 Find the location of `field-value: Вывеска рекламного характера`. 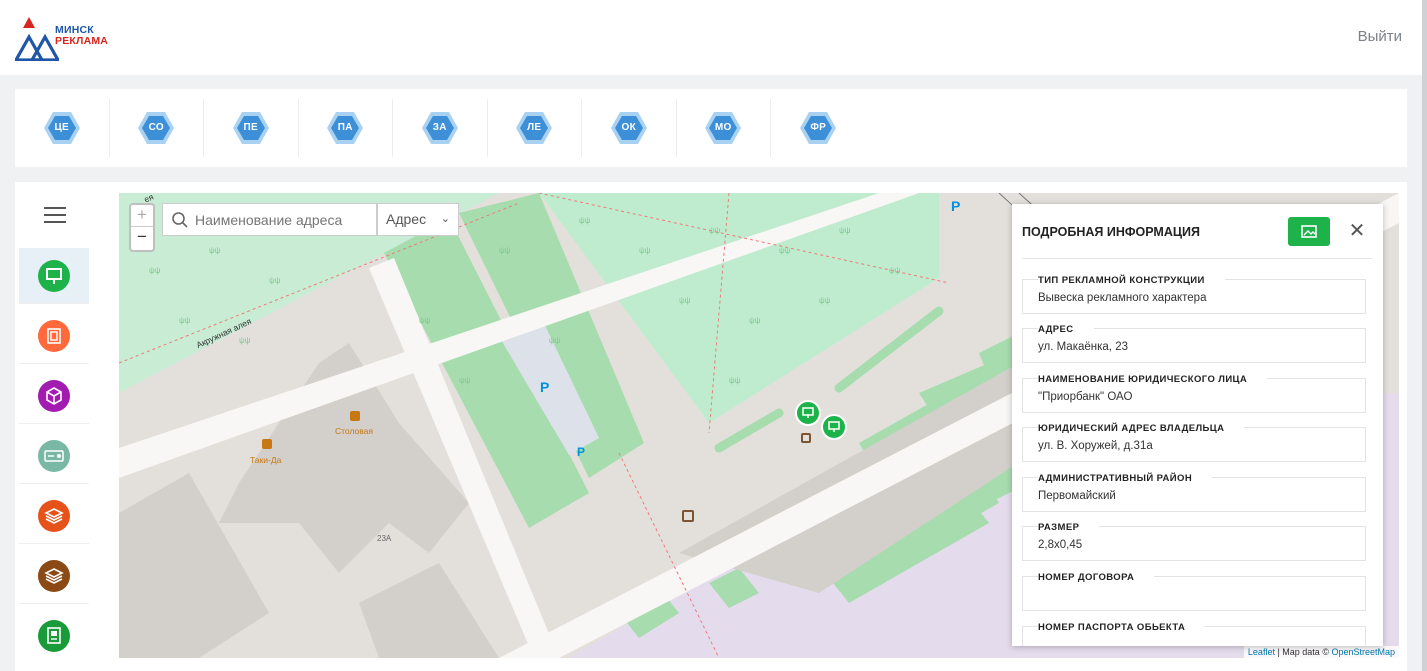

field-value: Вывеска рекламного характера is located at coordinates (1122, 298).